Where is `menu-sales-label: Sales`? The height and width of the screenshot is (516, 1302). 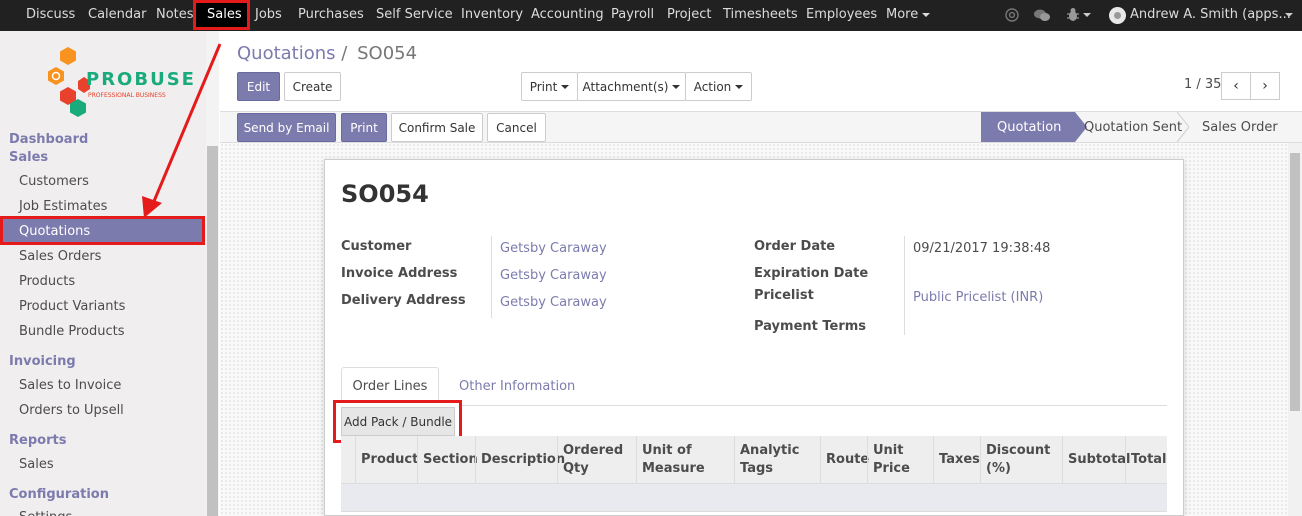
menu-sales-label: Sales is located at coordinates (224, 14).